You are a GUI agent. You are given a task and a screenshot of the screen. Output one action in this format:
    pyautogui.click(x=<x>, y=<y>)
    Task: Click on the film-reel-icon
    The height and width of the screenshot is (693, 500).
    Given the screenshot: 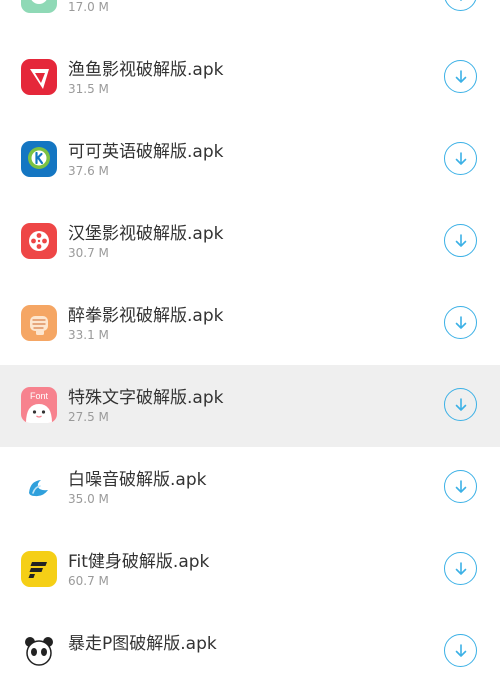 What is the action you would take?
    pyautogui.click(x=39, y=241)
    